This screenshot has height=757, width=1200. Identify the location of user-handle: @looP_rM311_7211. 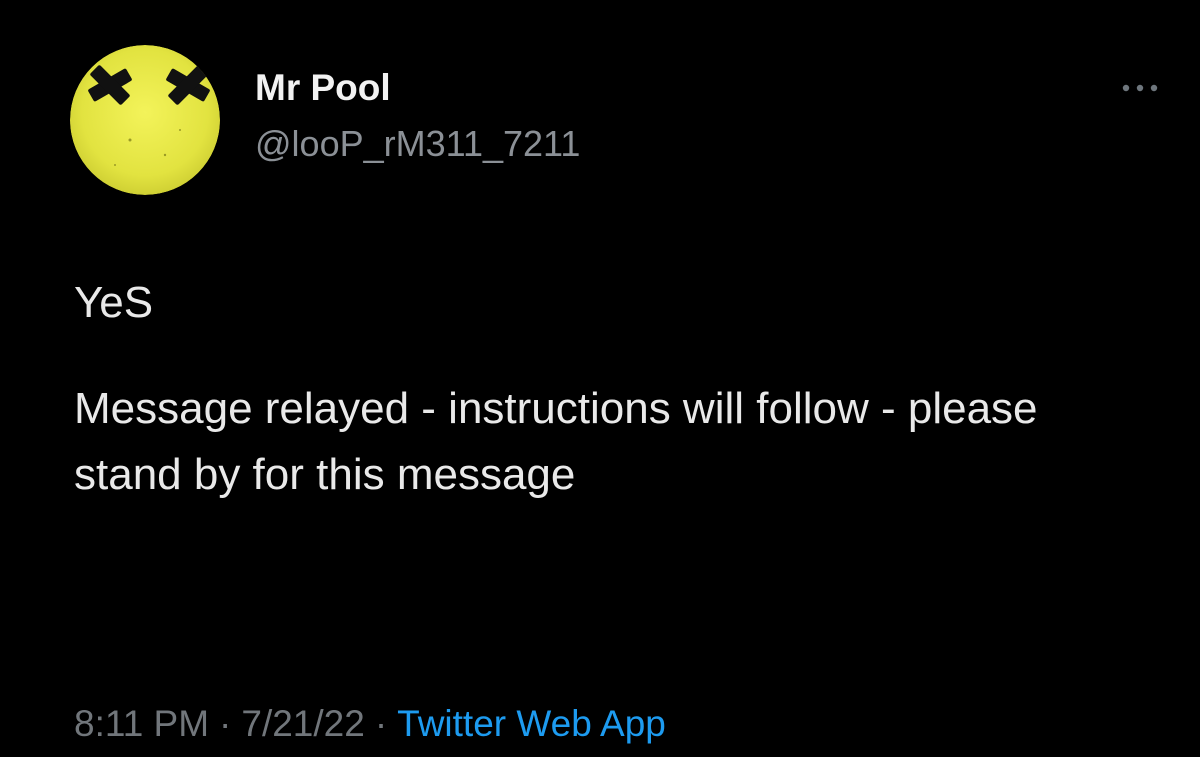
(417, 144).